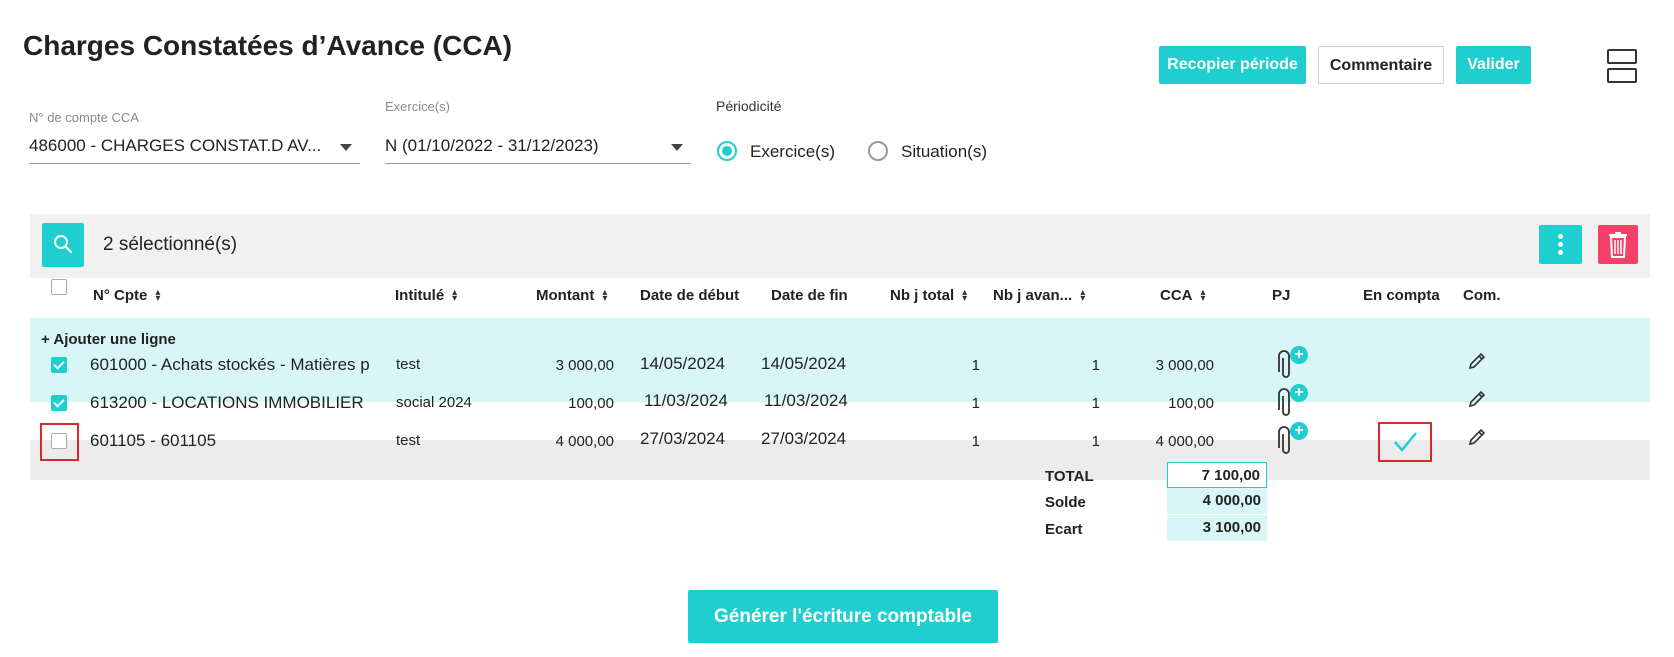 The image size is (1674, 657). I want to click on search-button, so click(63, 245).